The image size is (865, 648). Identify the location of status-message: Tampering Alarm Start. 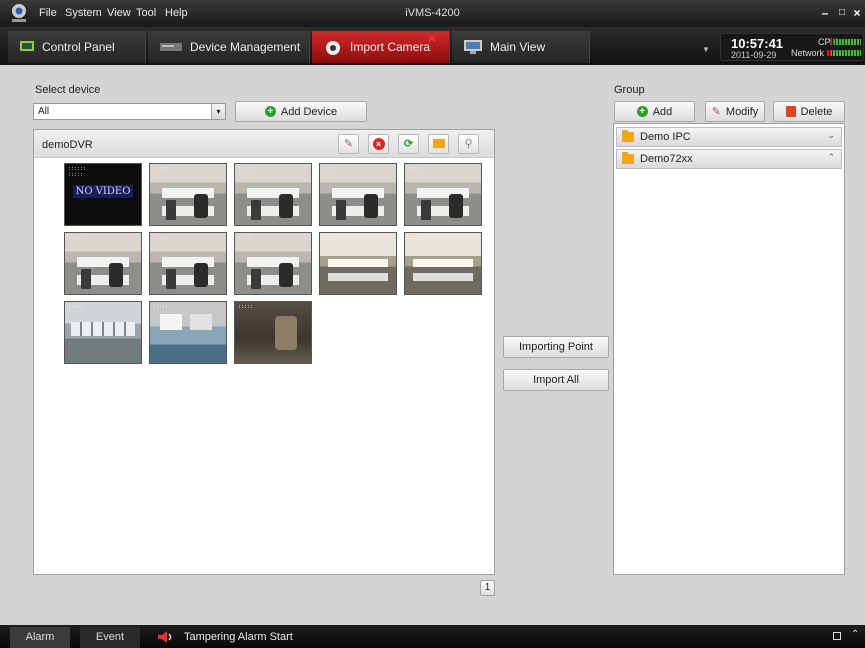
(238, 637).